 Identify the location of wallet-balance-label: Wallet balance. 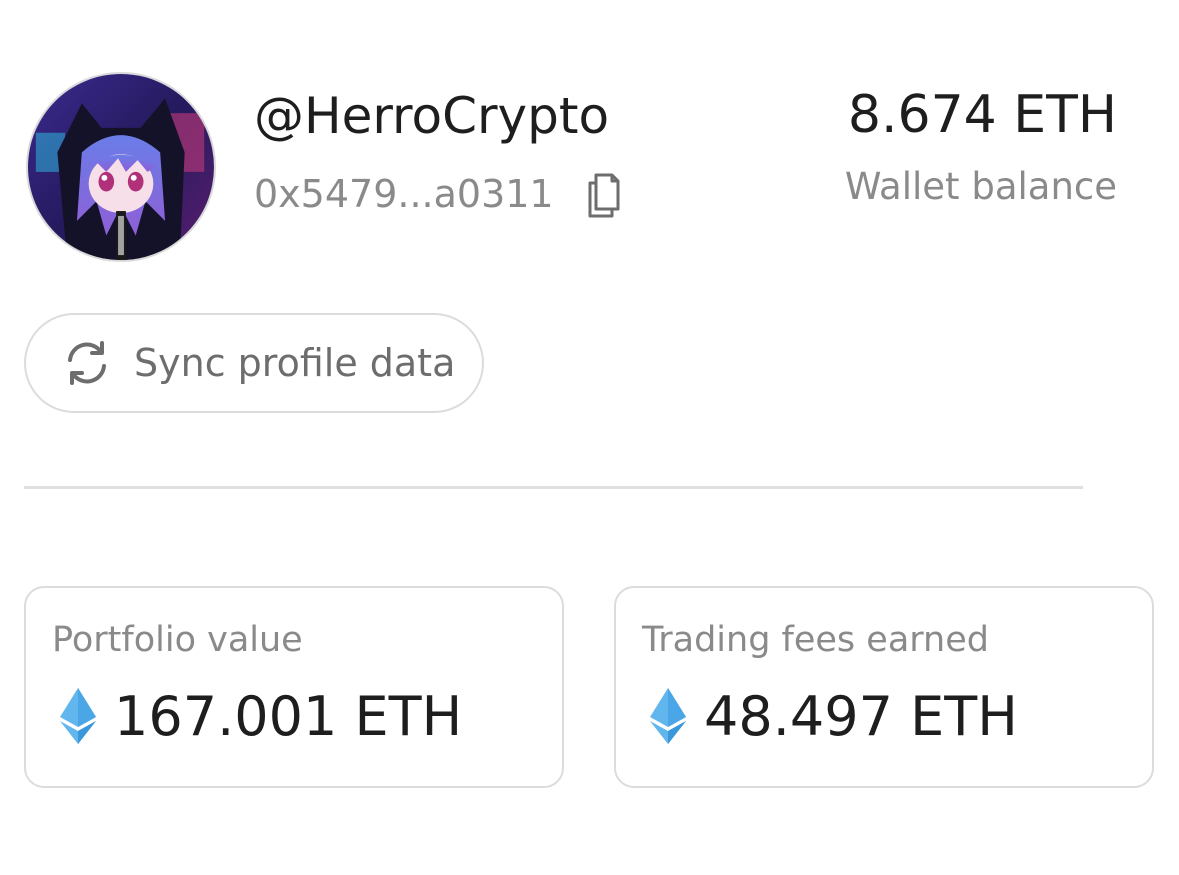
(980, 186).